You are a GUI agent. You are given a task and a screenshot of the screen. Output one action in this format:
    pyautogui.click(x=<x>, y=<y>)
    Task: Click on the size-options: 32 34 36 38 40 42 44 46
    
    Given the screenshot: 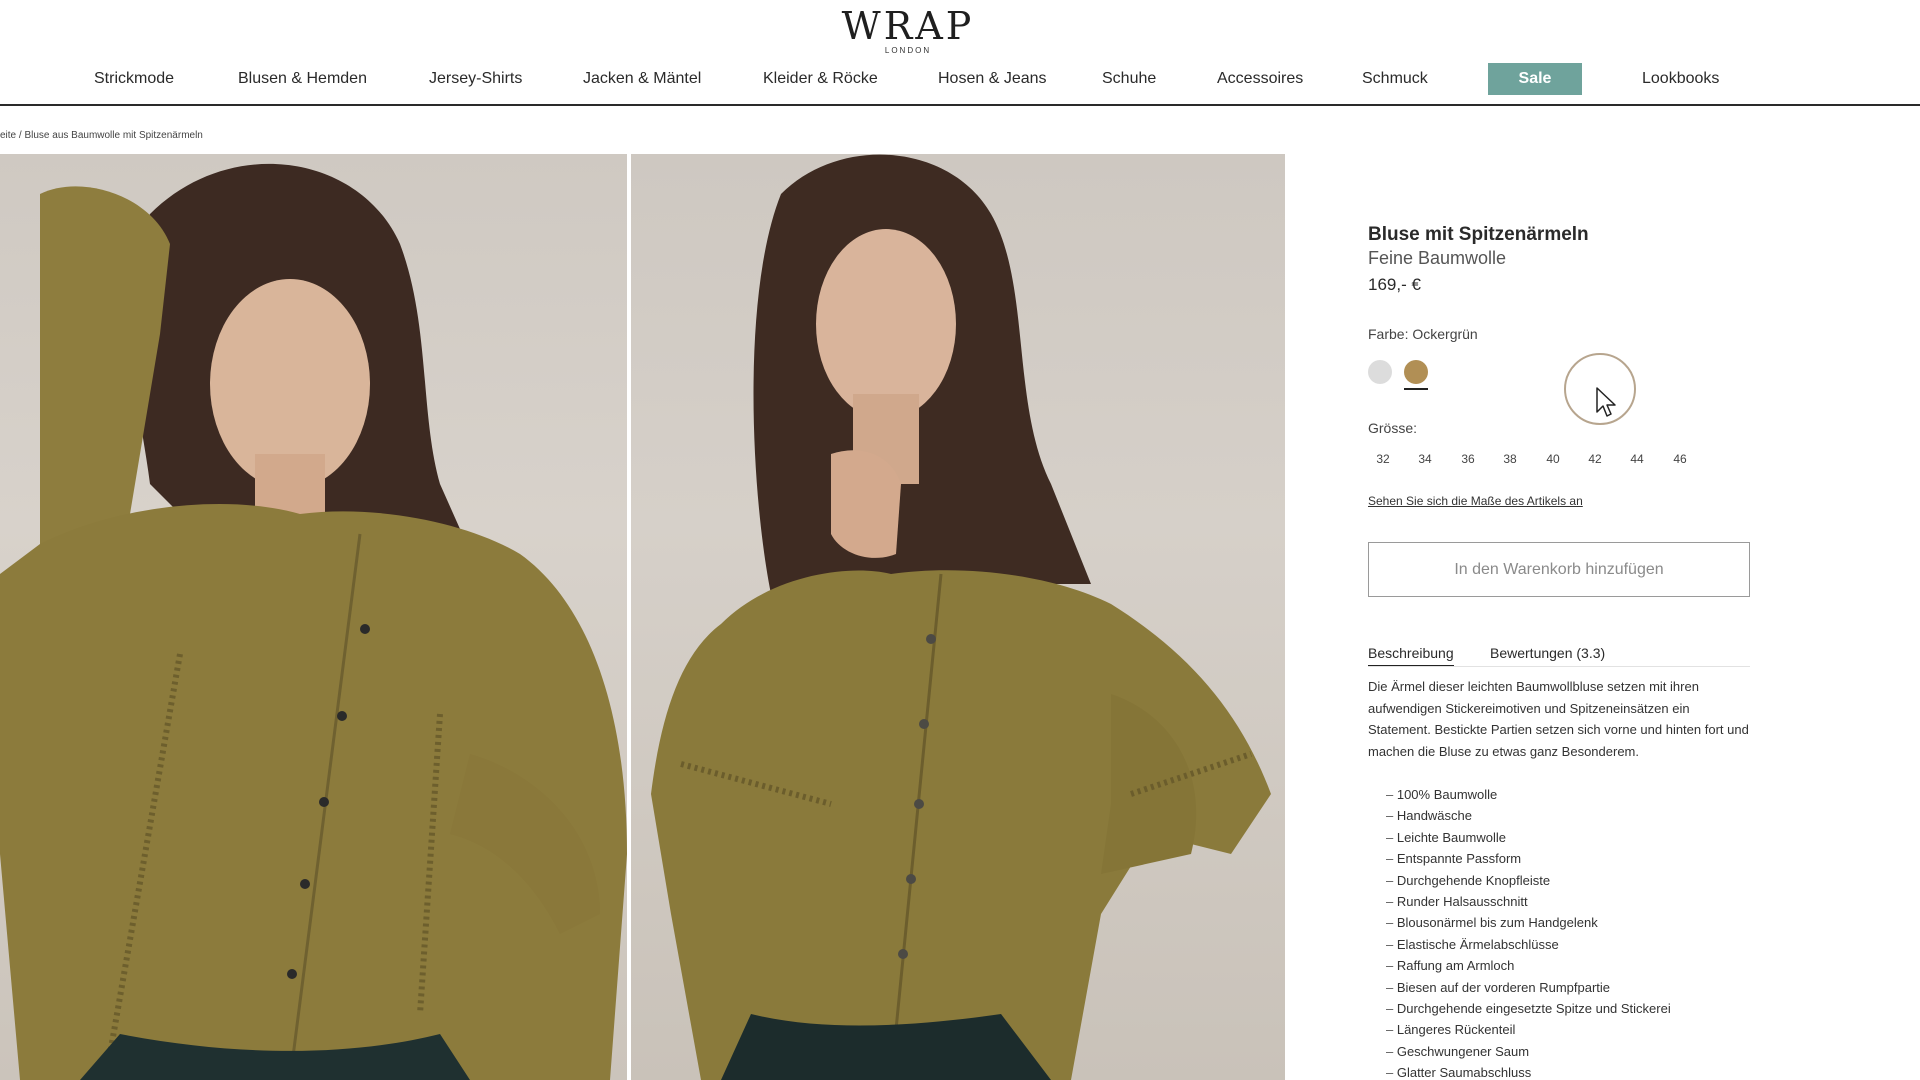 What is the action you would take?
    pyautogui.click(x=1548, y=459)
    